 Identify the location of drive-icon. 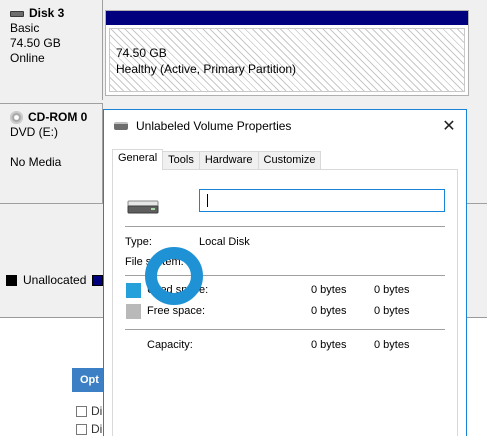
(121, 125).